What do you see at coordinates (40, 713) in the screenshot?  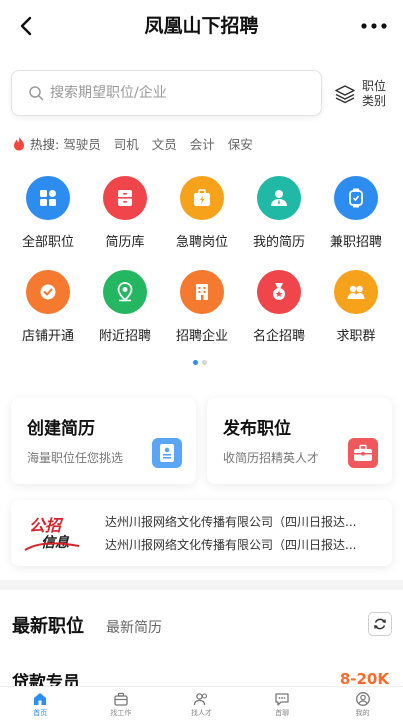 I see `nav-label: 首页` at bounding box center [40, 713].